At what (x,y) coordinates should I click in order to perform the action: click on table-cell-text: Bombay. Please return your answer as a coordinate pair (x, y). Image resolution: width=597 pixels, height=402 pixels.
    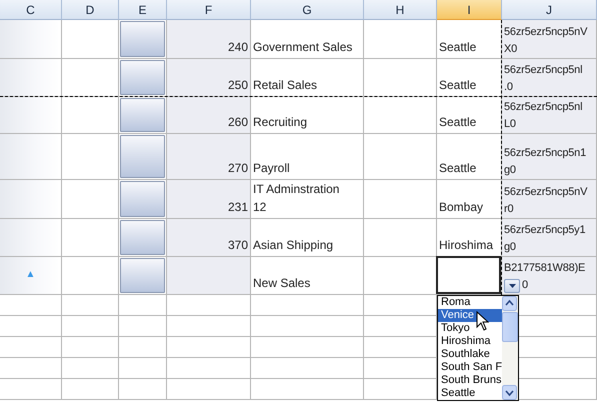
    Looking at the image, I should click on (461, 207).